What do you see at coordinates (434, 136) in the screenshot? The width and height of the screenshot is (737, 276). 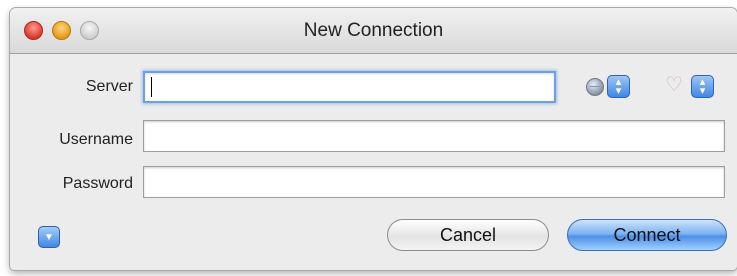 I see `username-input` at bounding box center [434, 136].